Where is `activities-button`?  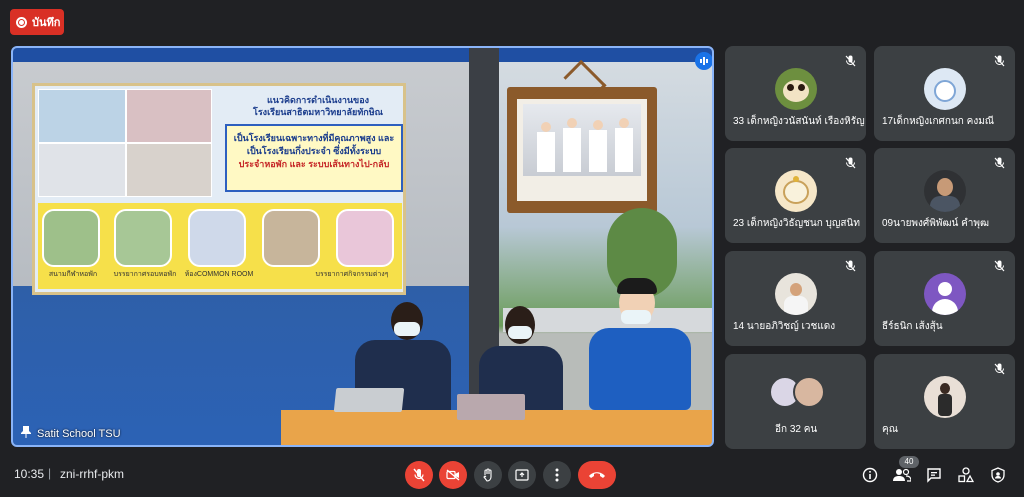 activities-button is located at coordinates (966, 475).